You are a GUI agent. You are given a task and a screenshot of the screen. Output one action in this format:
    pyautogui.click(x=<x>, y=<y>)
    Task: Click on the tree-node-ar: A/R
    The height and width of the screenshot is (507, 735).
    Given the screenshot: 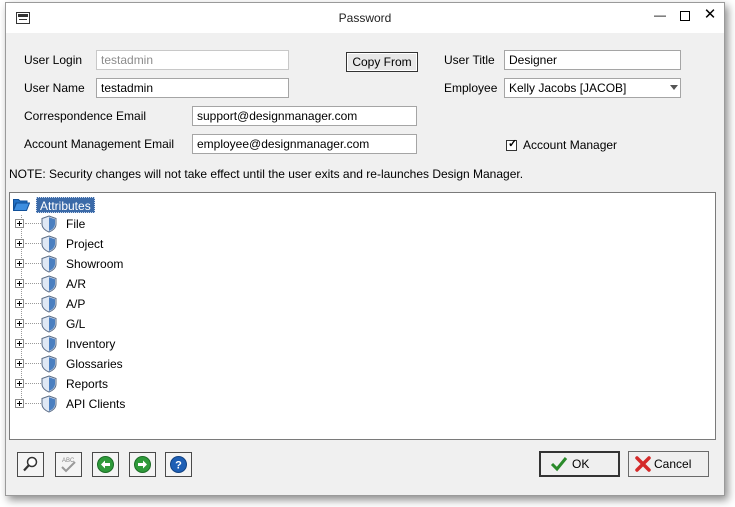 What is the action you would take?
    pyautogui.click(x=165, y=284)
    